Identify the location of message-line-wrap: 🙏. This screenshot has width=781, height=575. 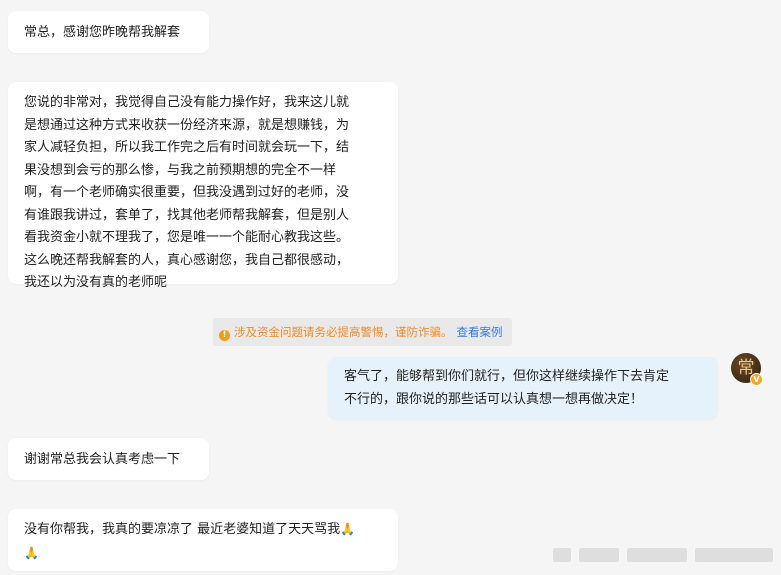
(203, 554).